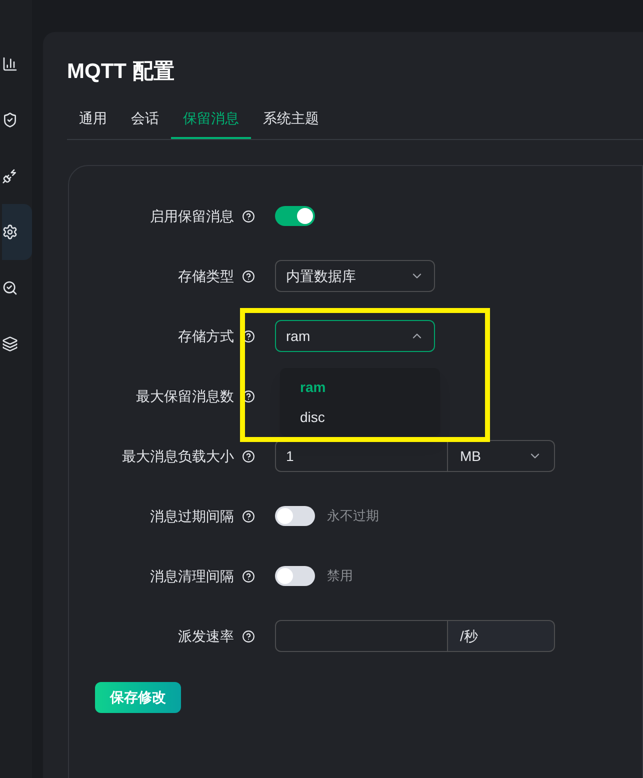 The height and width of the screenshot is (778, 643). What do you see at coordinates (10, 232) in the screenshot?
I see `gear-icon` at bounding box center [10, 232].